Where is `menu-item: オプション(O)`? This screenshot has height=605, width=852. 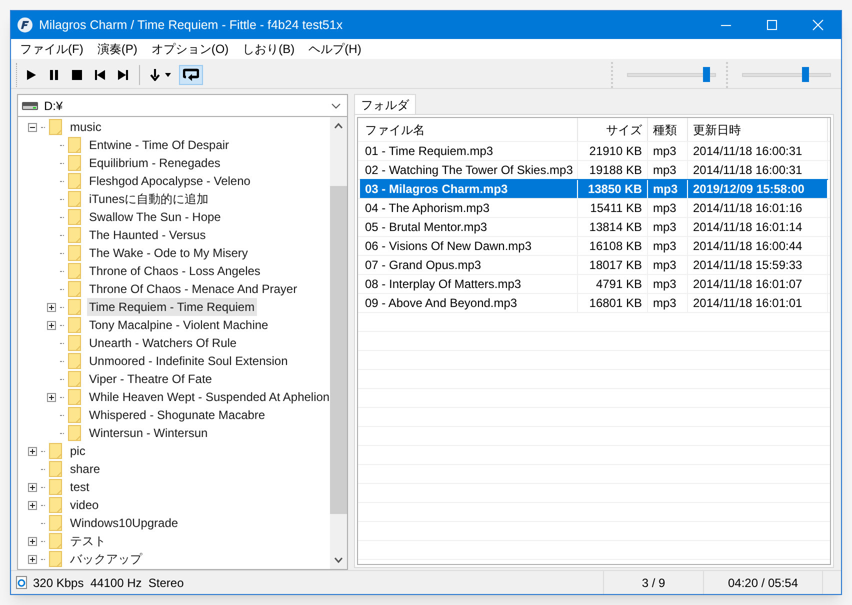 menu-item: オプション(O) is located at coordinates (190, 49).